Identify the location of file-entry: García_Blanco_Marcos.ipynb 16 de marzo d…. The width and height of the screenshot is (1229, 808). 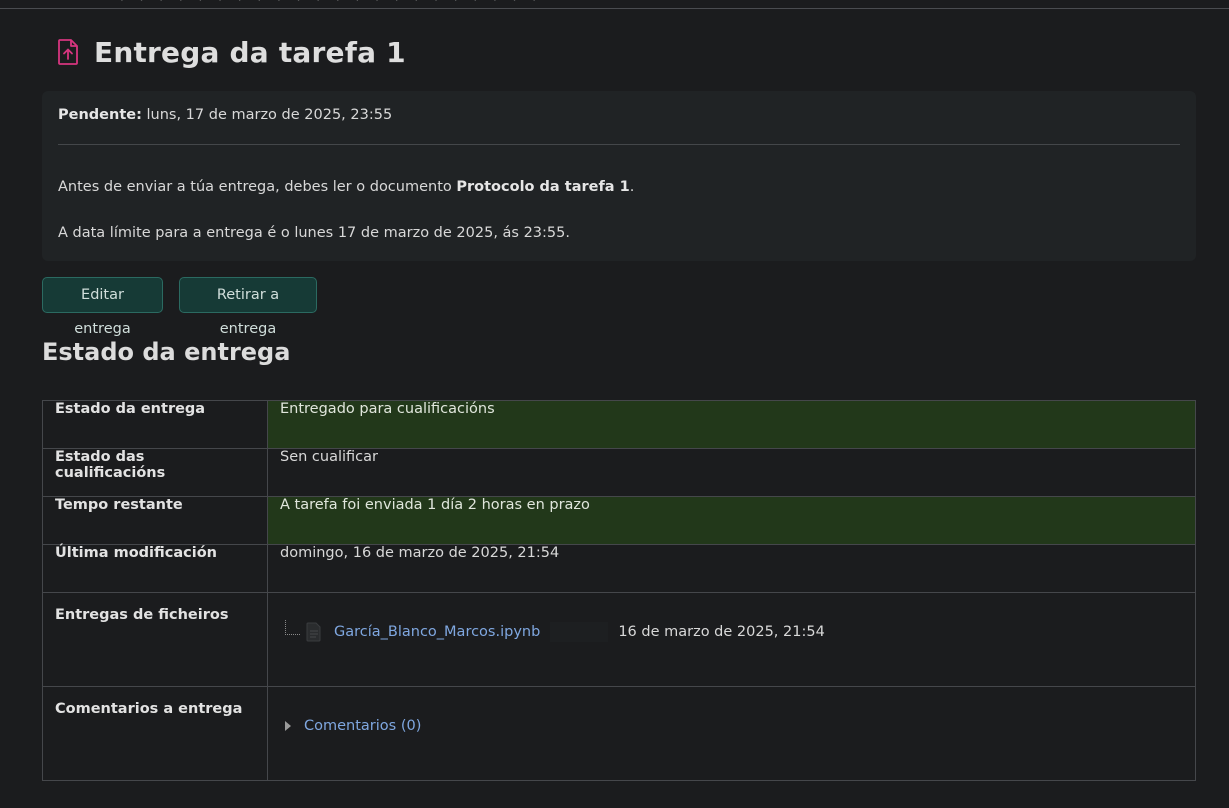
(734, 631).